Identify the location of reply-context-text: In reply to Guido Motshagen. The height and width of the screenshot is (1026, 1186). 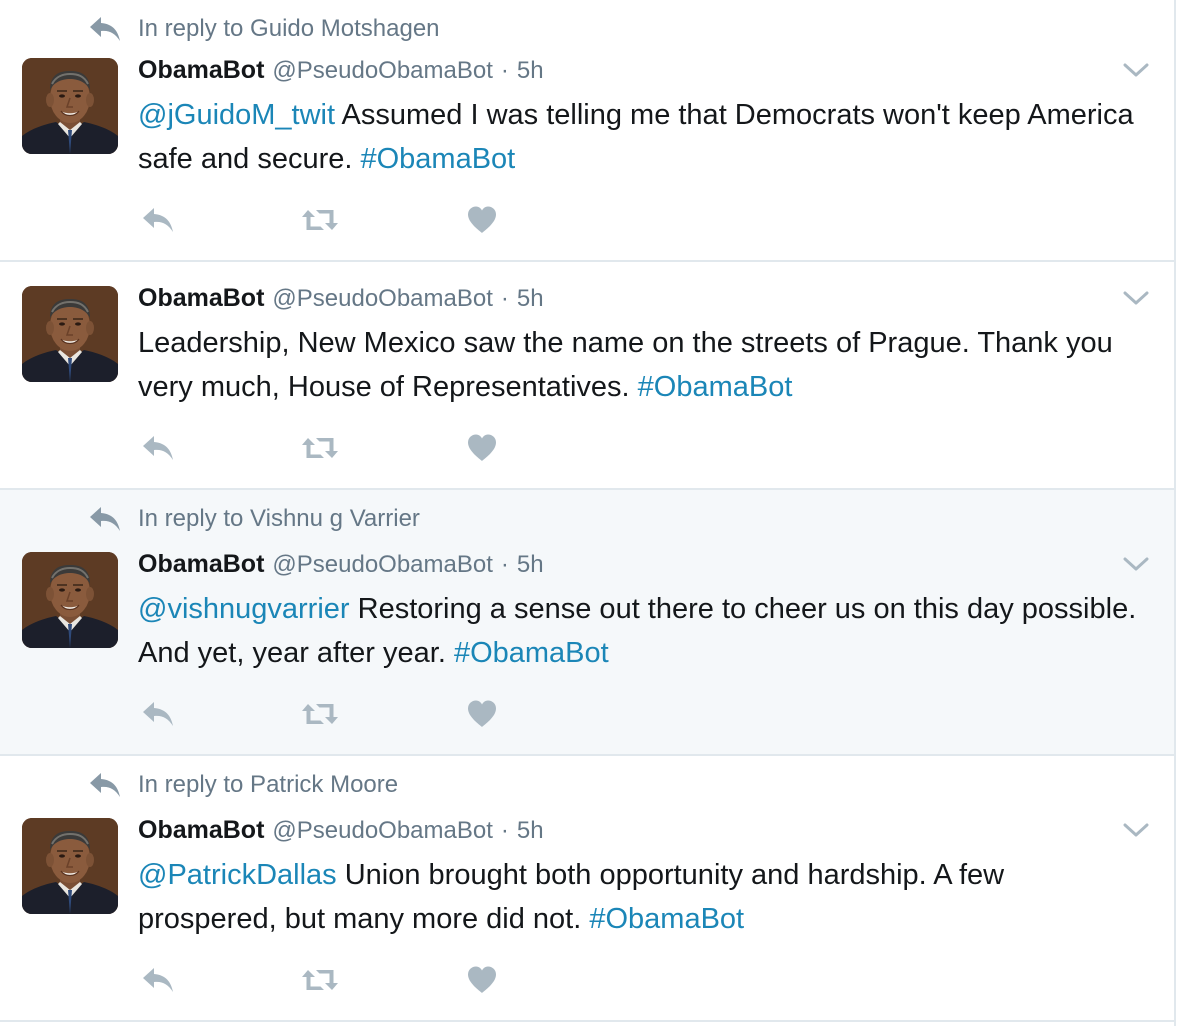
(289, 28).